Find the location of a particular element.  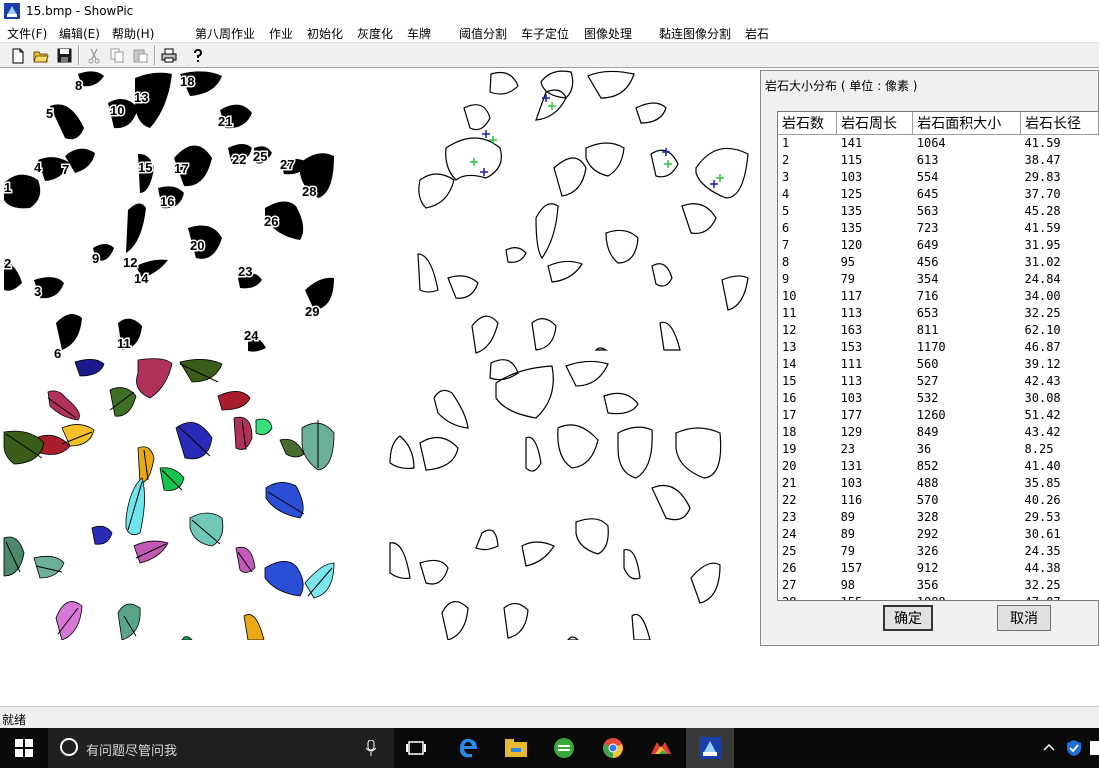

table-cell: 29.83 is located at coordinates (1042, 176).